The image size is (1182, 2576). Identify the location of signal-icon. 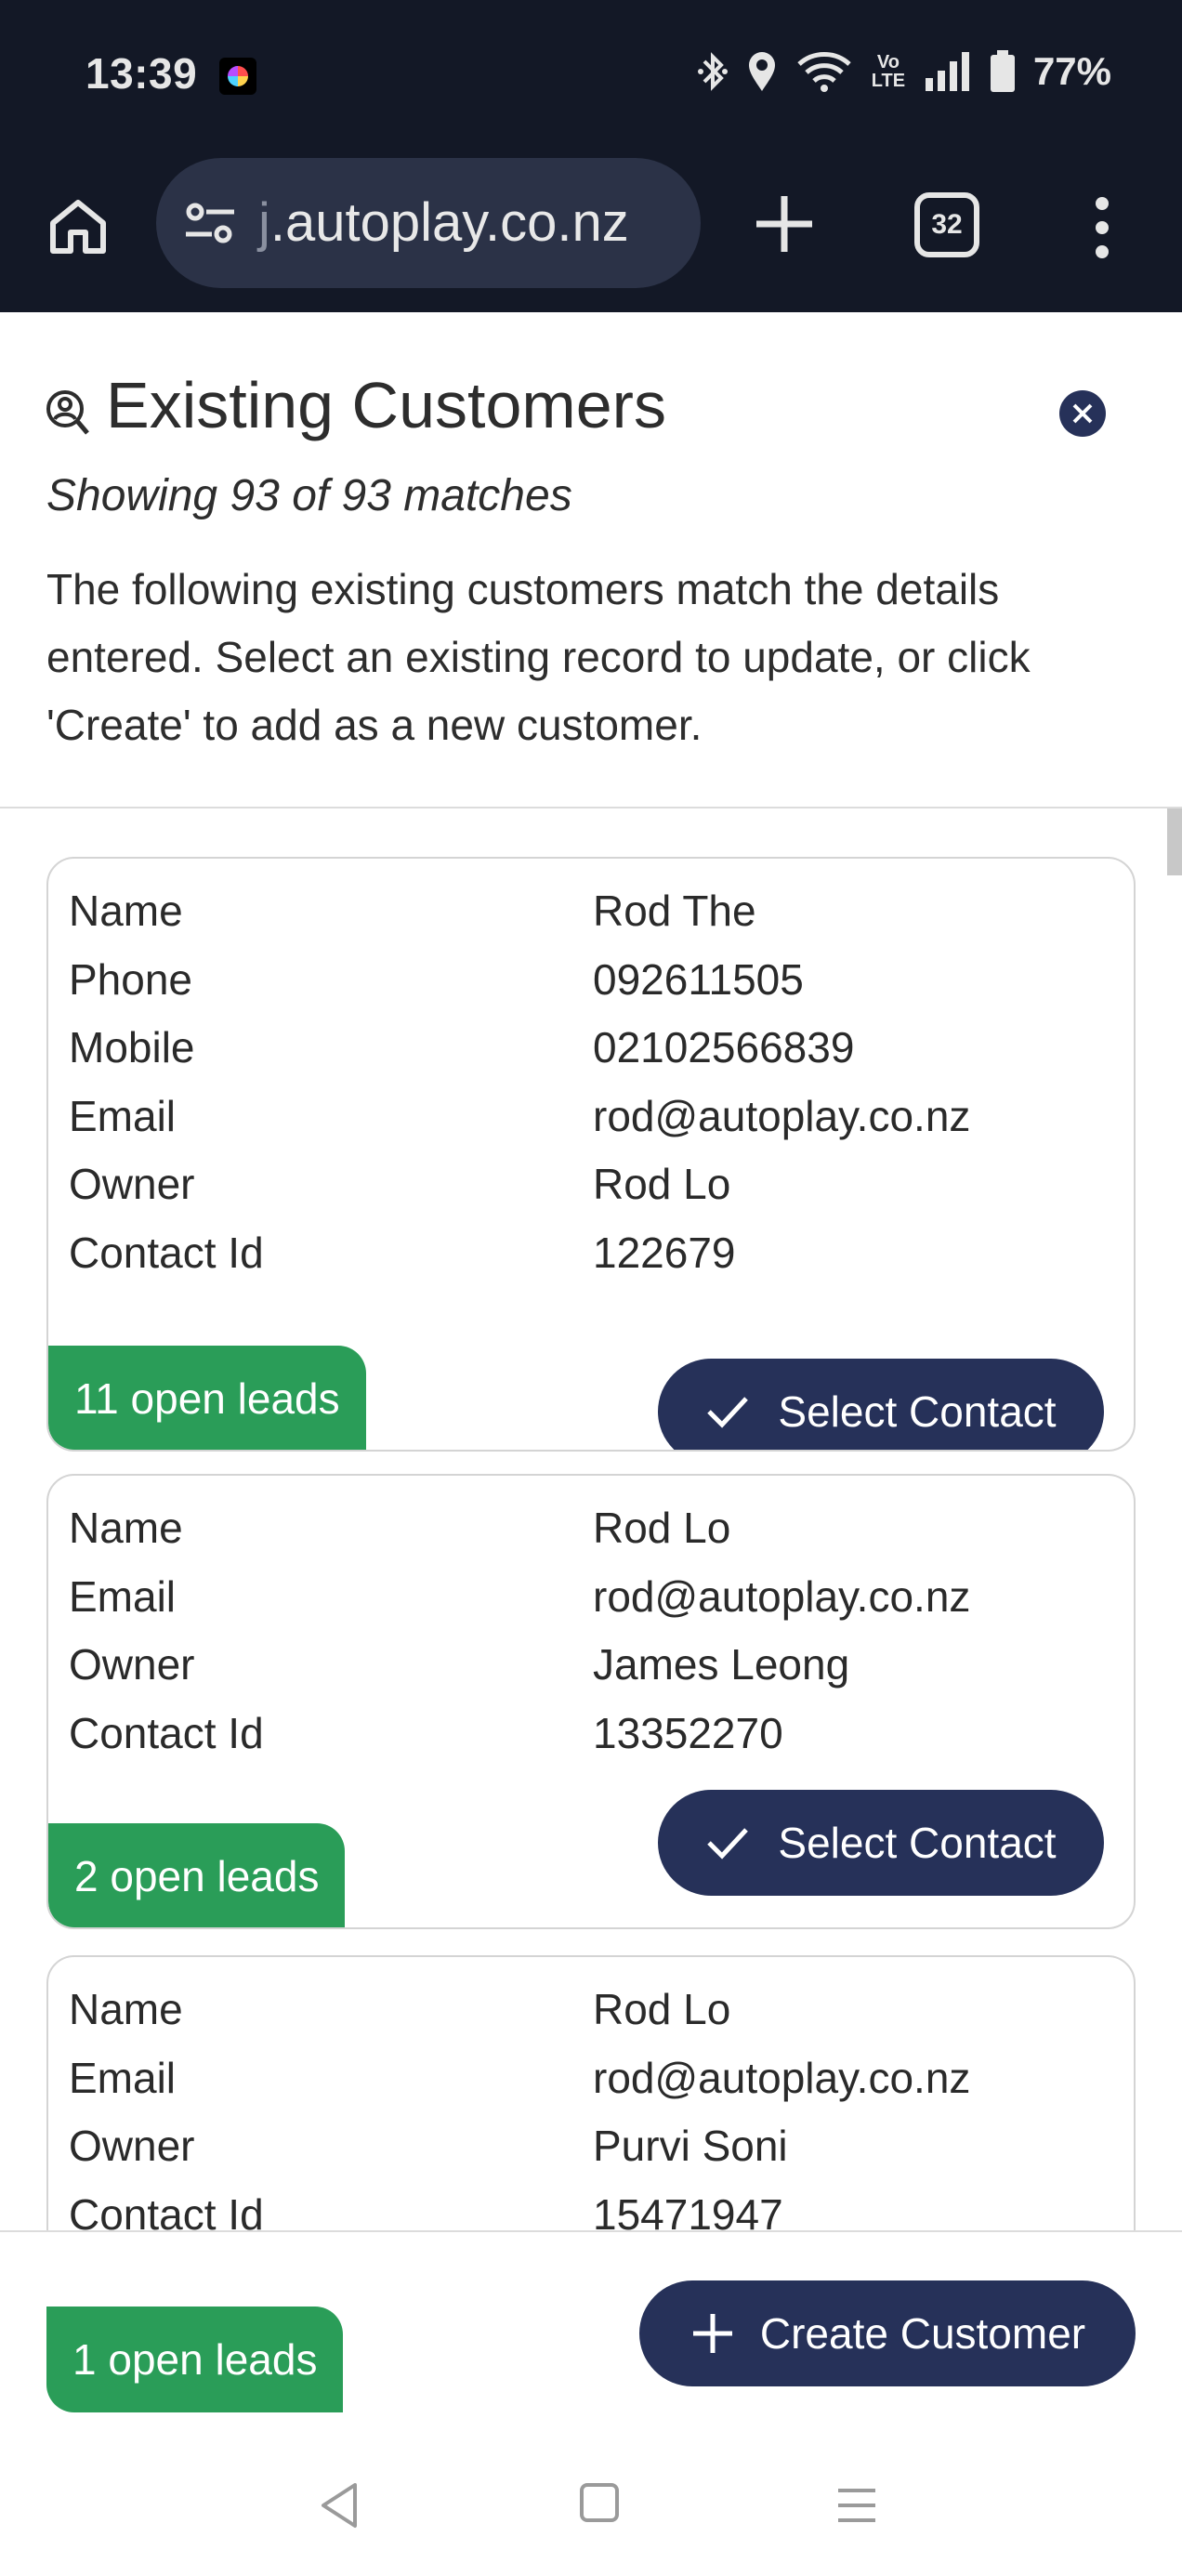
(947, 71).